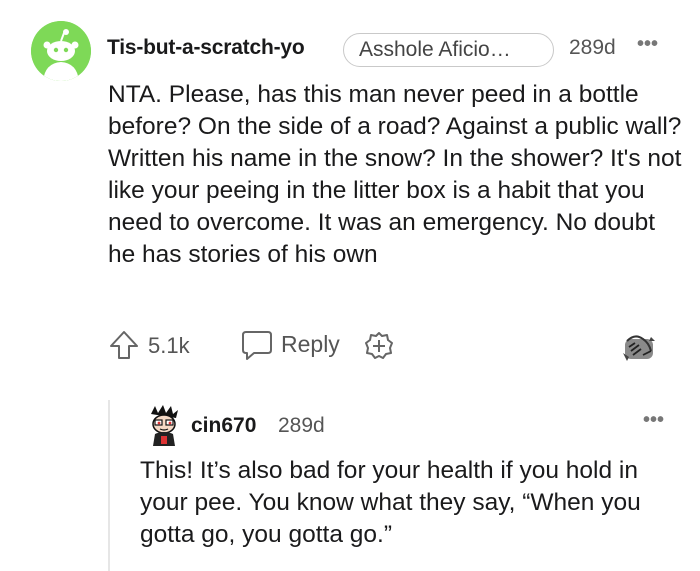  Describe the element at coordinates (379, 348) in the screenshot. I see `award-plus-icon` at that location.